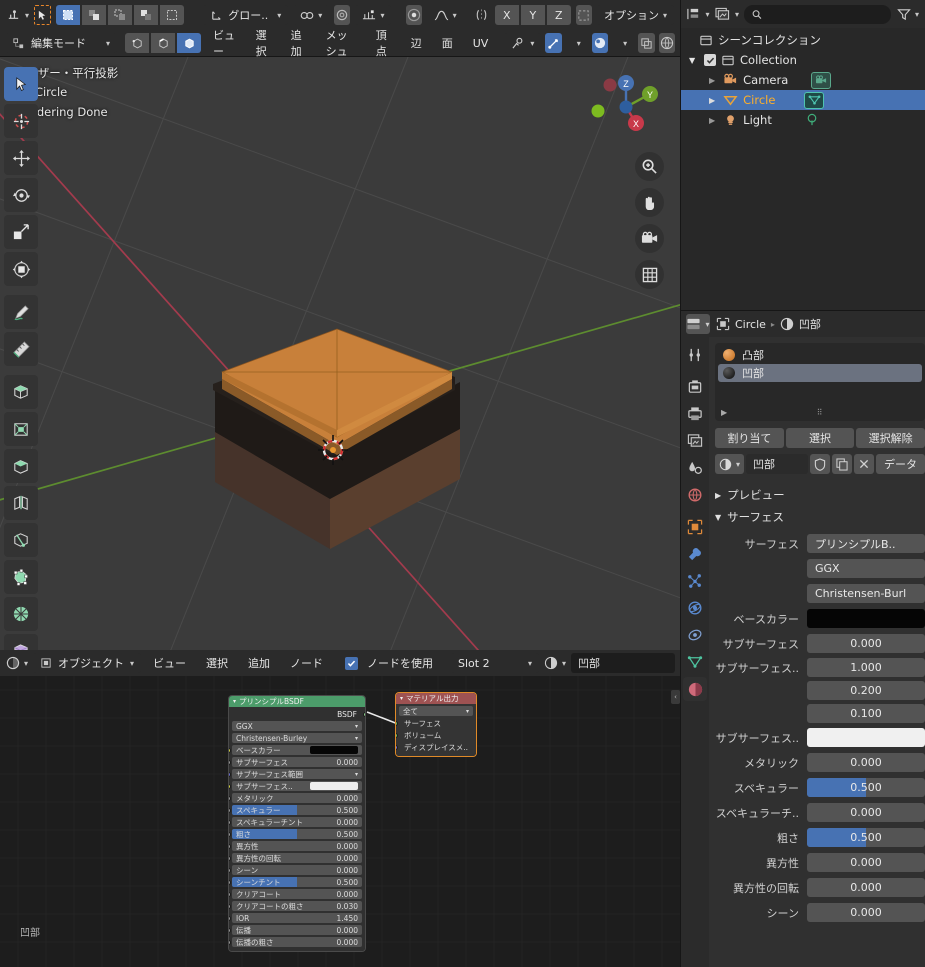 The height and width of the screenshot is (967, 925). What do you see at coordinates (230, 822) in the screenshot?
I see `specular-tint-socket` at bounding box center [230, 822].